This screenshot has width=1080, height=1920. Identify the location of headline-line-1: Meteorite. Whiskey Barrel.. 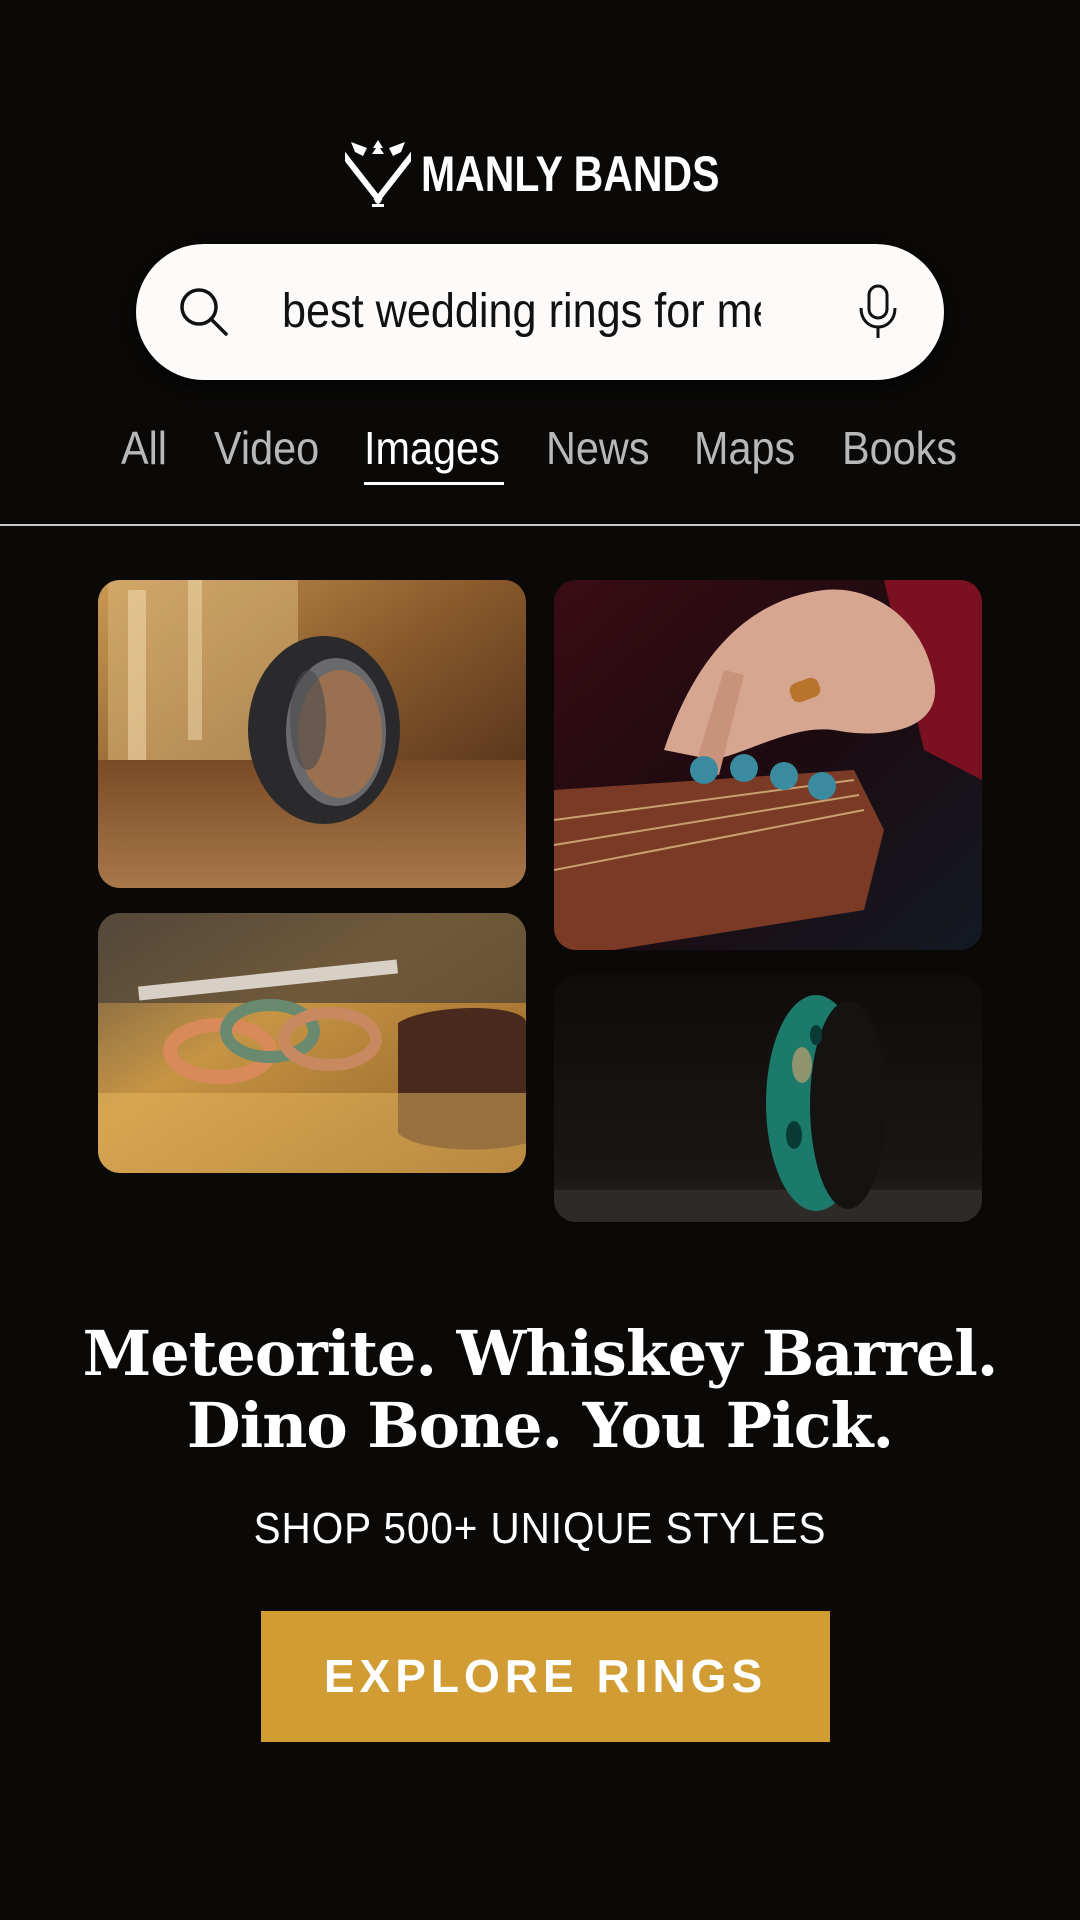
(540, 1353).